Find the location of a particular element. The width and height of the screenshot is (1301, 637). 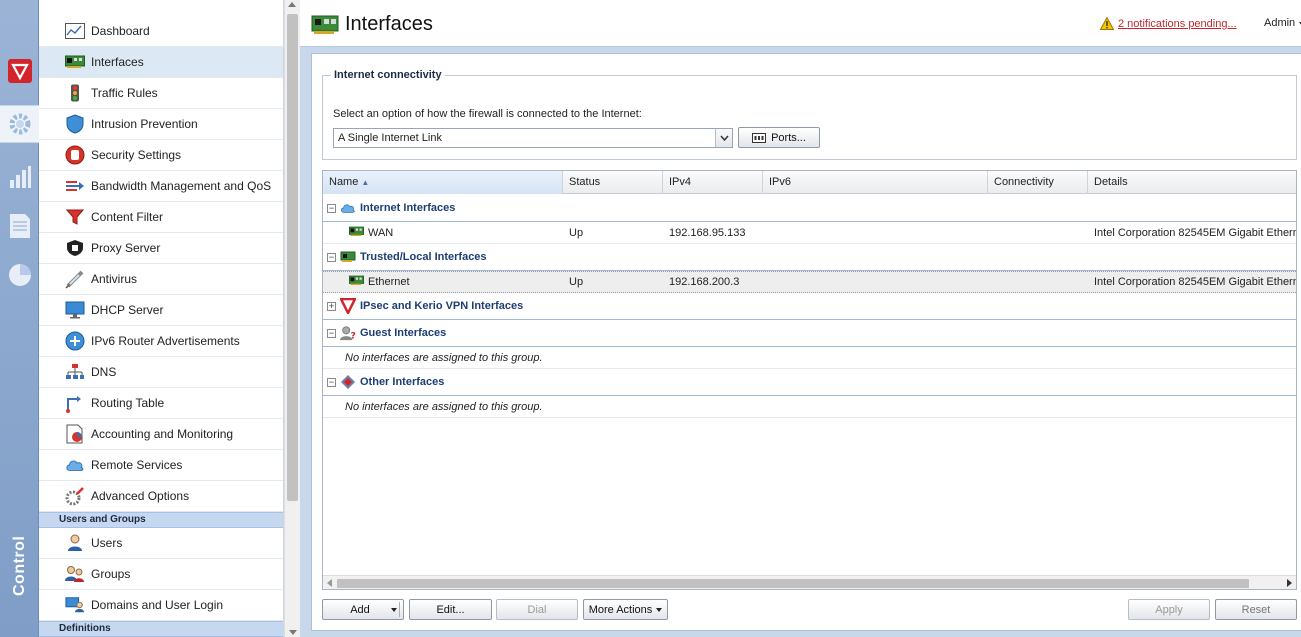

network-card-icon is located at coordinates (356, 233).